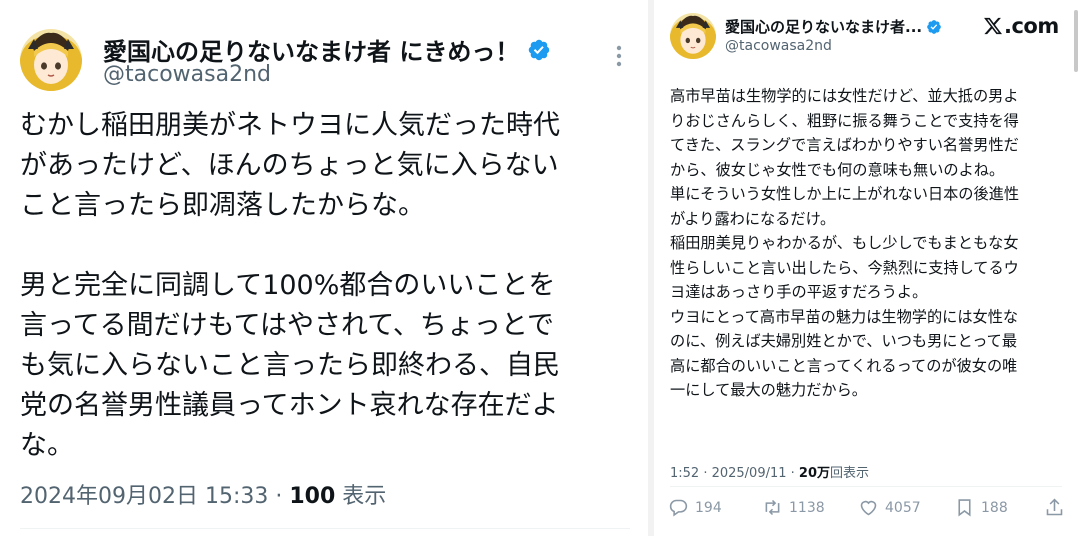 The width and height of the screenshot is (1080, 536). What do you see at coordinates (844, 243) in the screenshot?
I see `tweet-line: 稲田朋美見りゃわかるが、もし少しでもまともな女` at bounding box center [844, 243].